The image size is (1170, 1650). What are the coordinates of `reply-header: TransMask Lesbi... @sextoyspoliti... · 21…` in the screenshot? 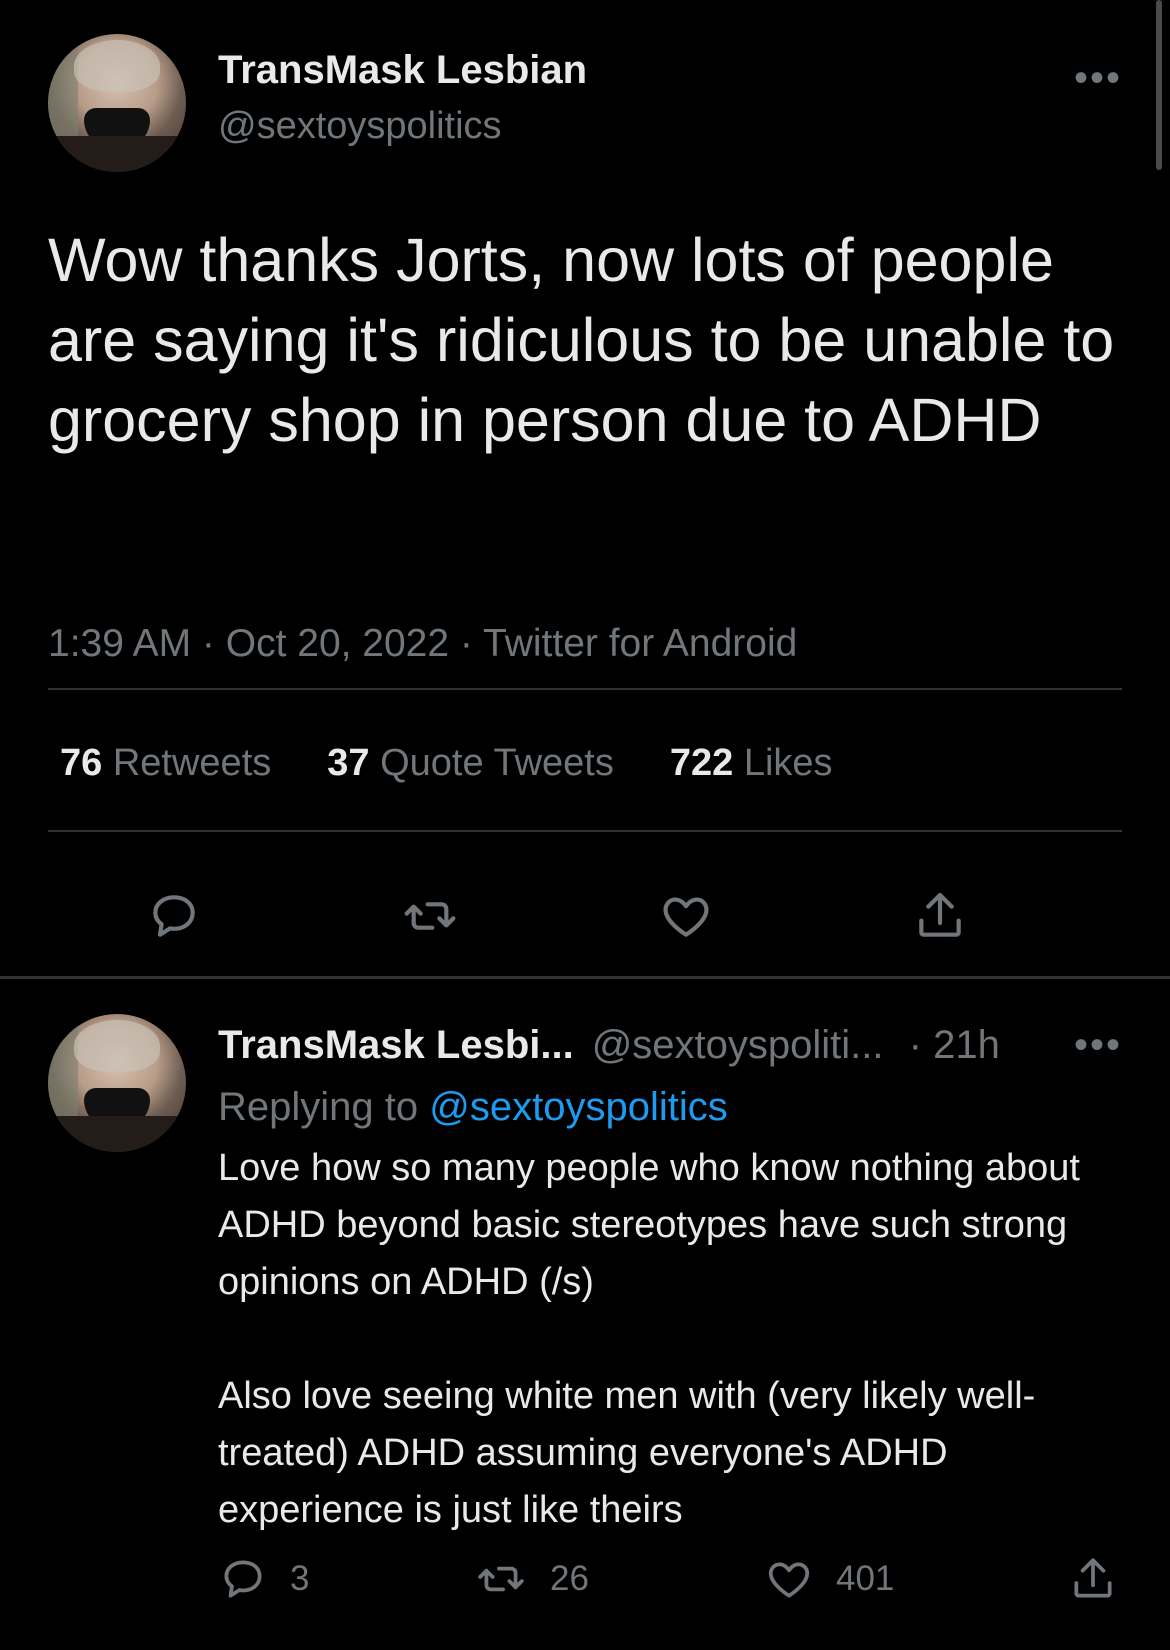 It's located at (670, 1045).